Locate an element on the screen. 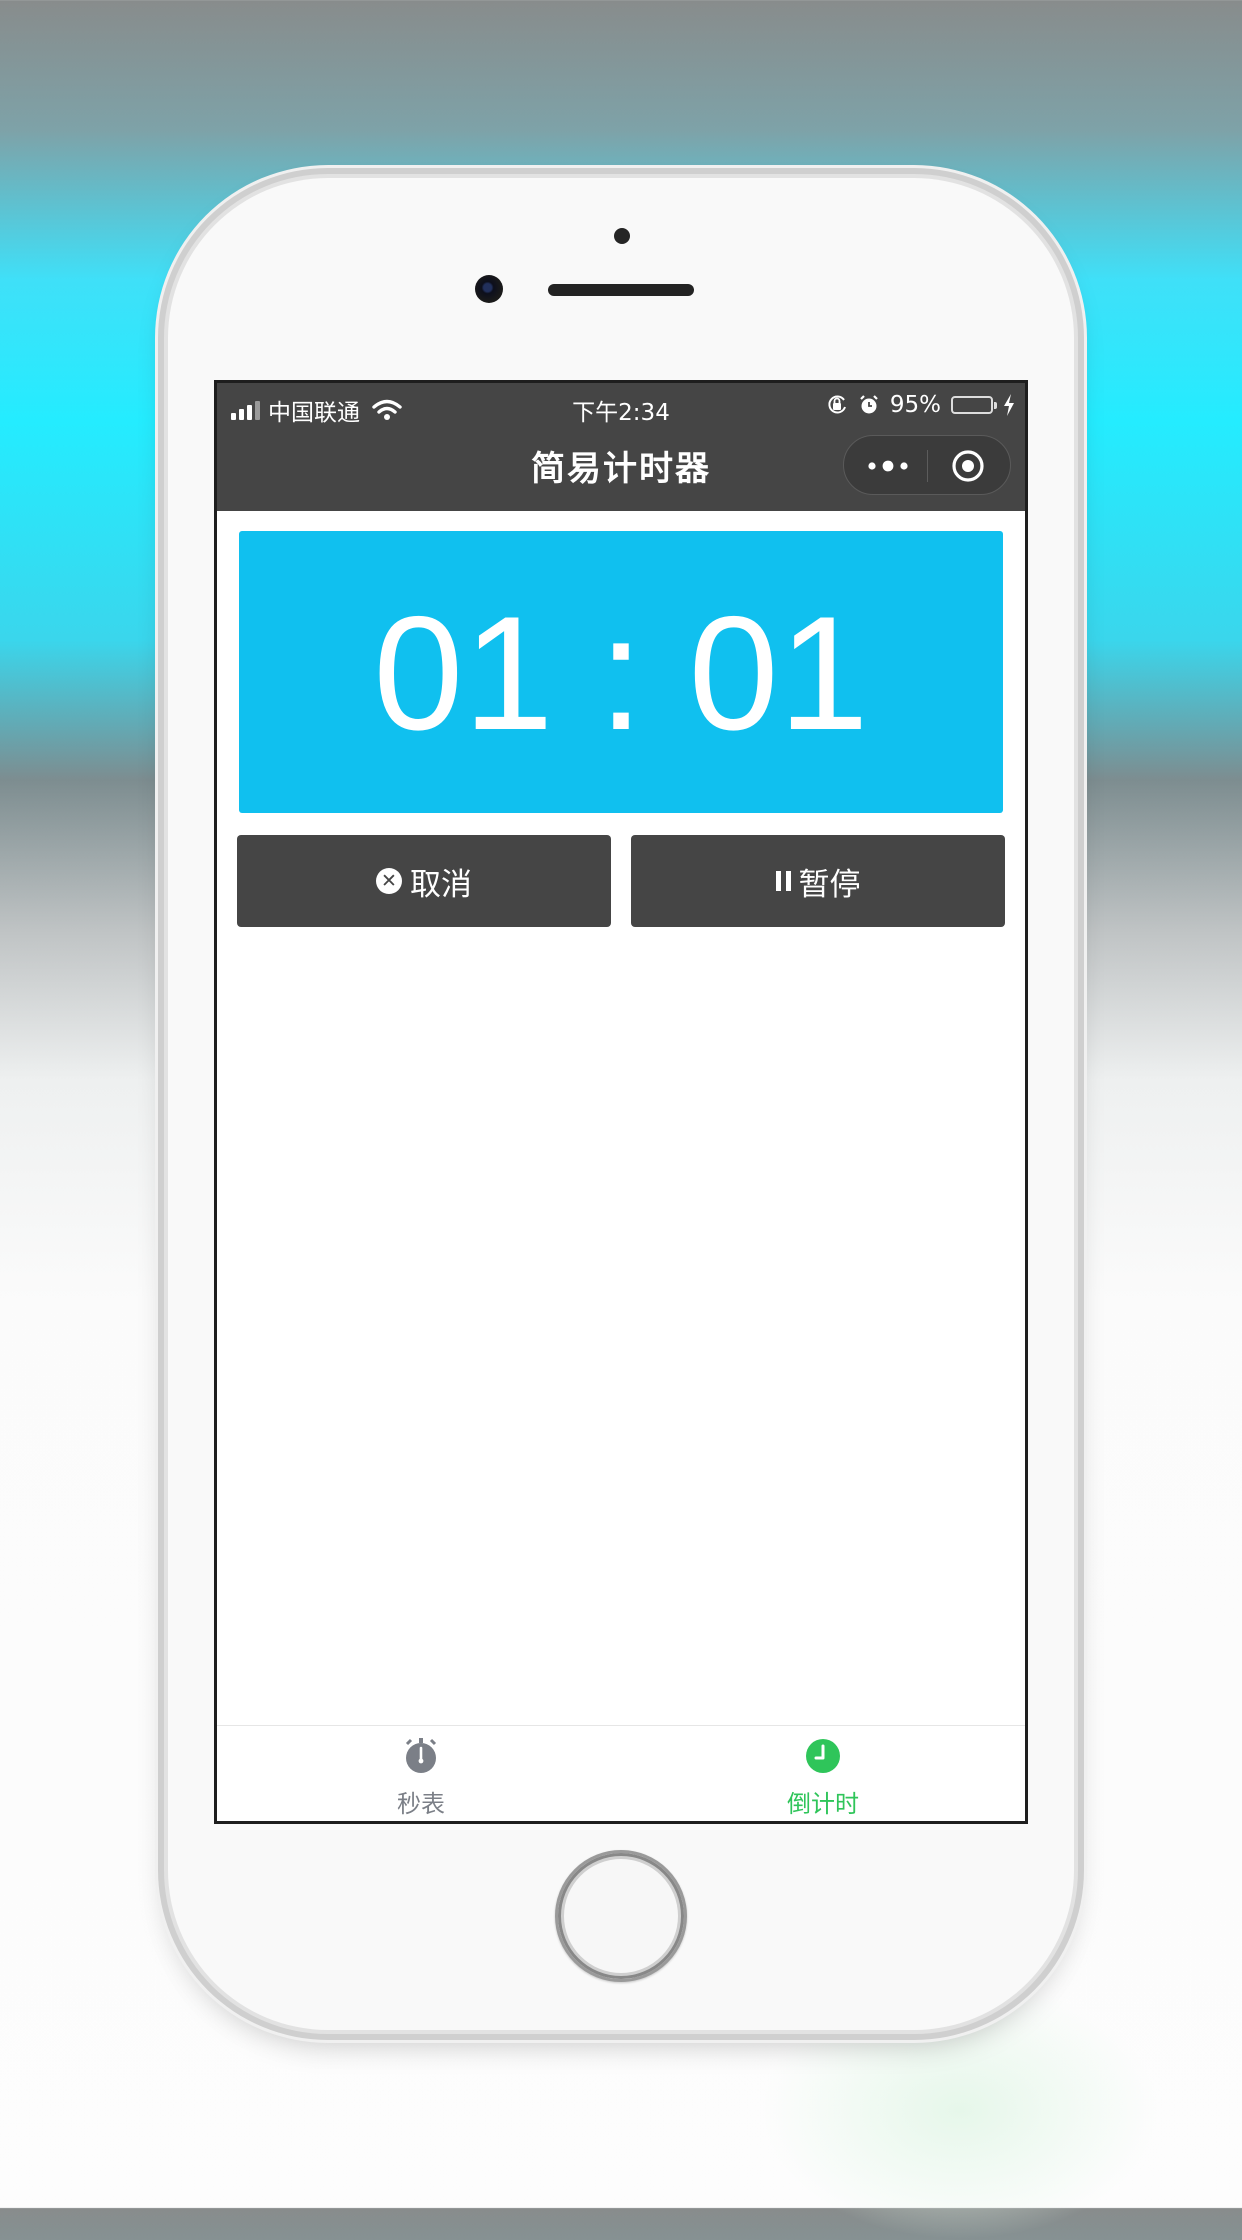 The height and width of the screenshot is (2240, 1242). battery-percent: 95% is located at coordinates (915, 405).